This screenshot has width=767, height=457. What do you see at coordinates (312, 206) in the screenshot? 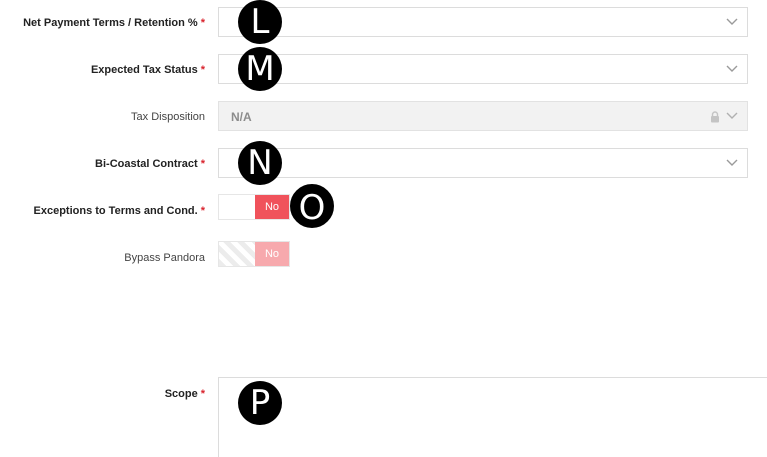
I see `marker-o: O` at bounding box center [312, 206].